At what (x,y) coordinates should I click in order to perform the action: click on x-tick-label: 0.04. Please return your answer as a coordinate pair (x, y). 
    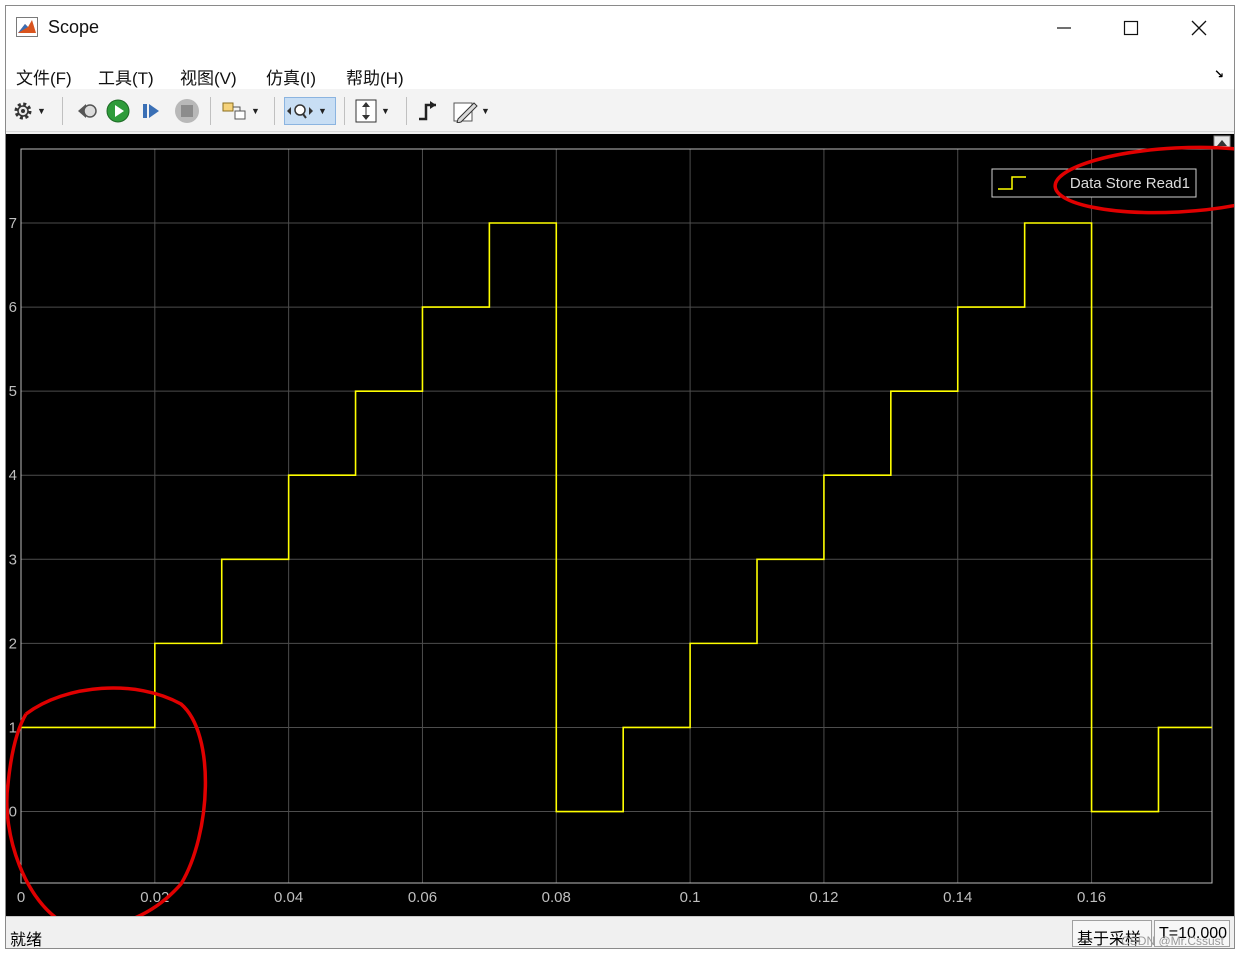
    Looking at the image, I should click on (288, 897).